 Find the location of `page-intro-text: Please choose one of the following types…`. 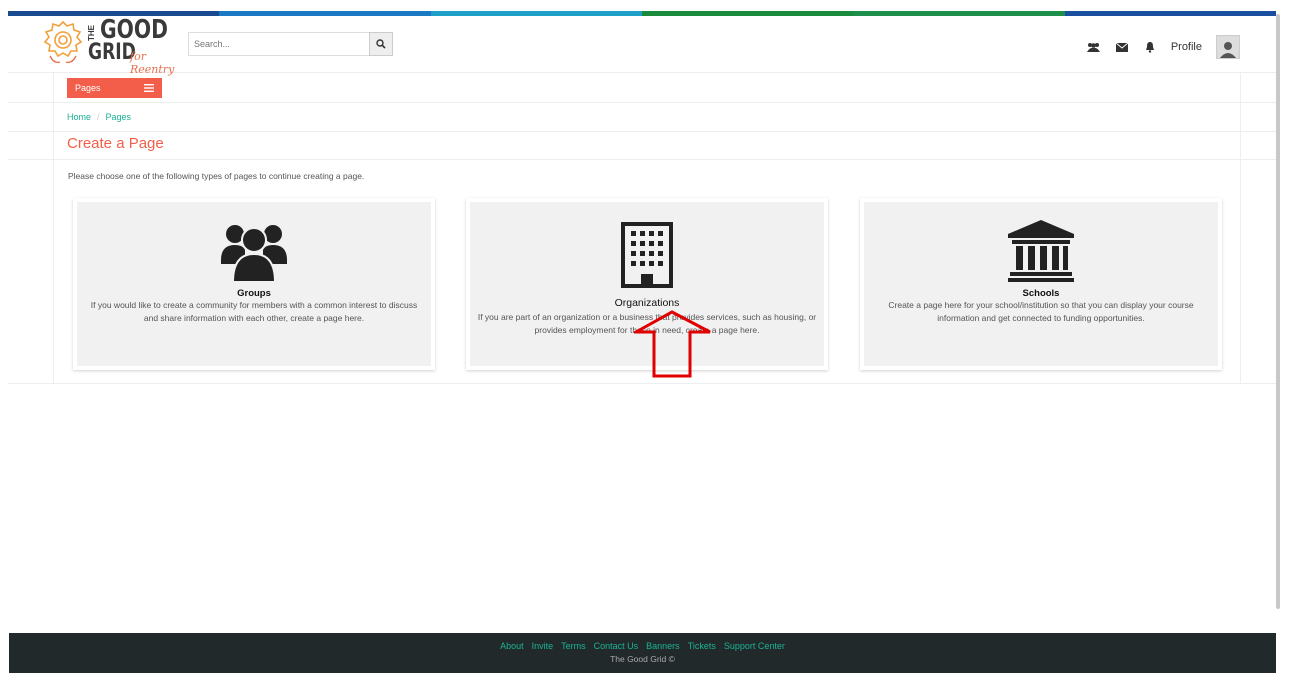

page-intro-text: Please choose one of the following types… is located at coordinates (216, 176).